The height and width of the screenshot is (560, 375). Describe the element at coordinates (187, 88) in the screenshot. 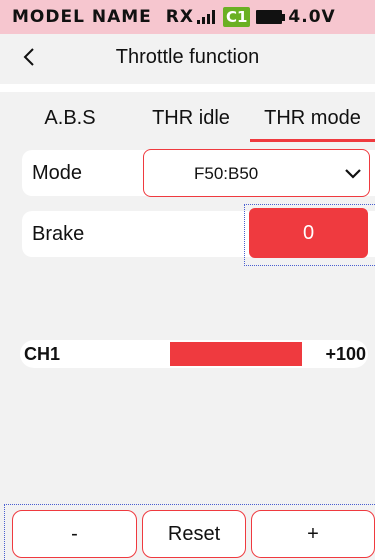

I see `header-divider` at that location.